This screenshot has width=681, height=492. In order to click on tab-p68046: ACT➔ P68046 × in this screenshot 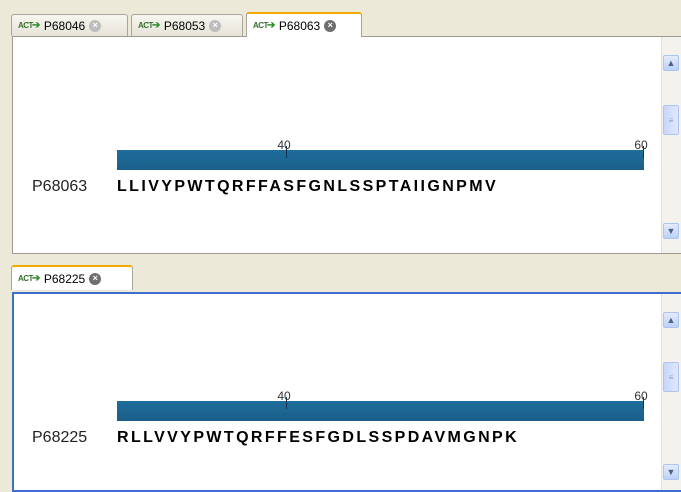, I will do `click(69, 25)`.